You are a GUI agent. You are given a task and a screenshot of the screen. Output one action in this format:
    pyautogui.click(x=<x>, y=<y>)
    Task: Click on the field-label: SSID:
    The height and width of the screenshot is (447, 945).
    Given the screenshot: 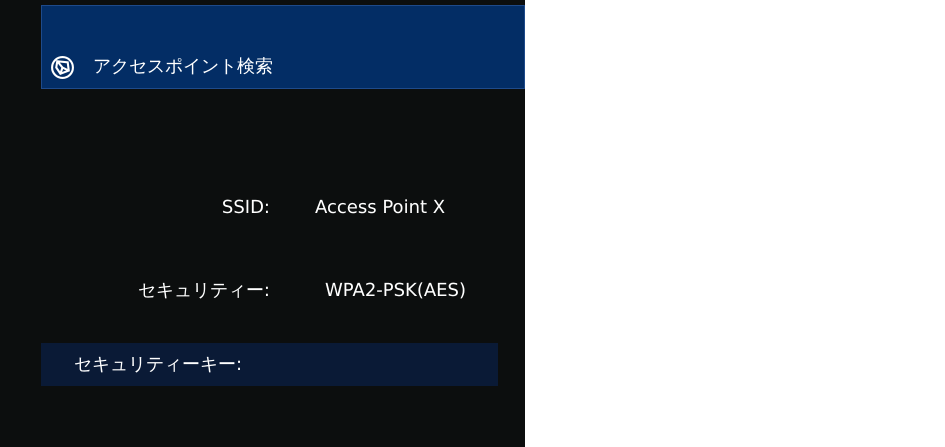 What is the action you would take?
    pyautogui.click(x=245, y=208)
    